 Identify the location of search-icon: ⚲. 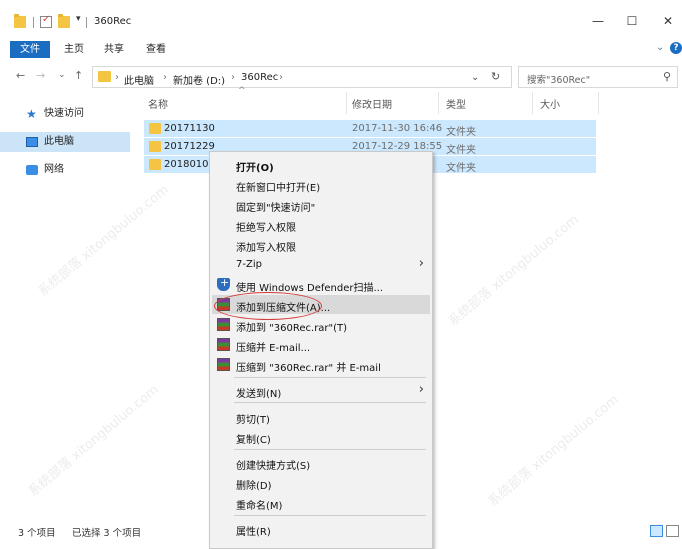
(667, 76).